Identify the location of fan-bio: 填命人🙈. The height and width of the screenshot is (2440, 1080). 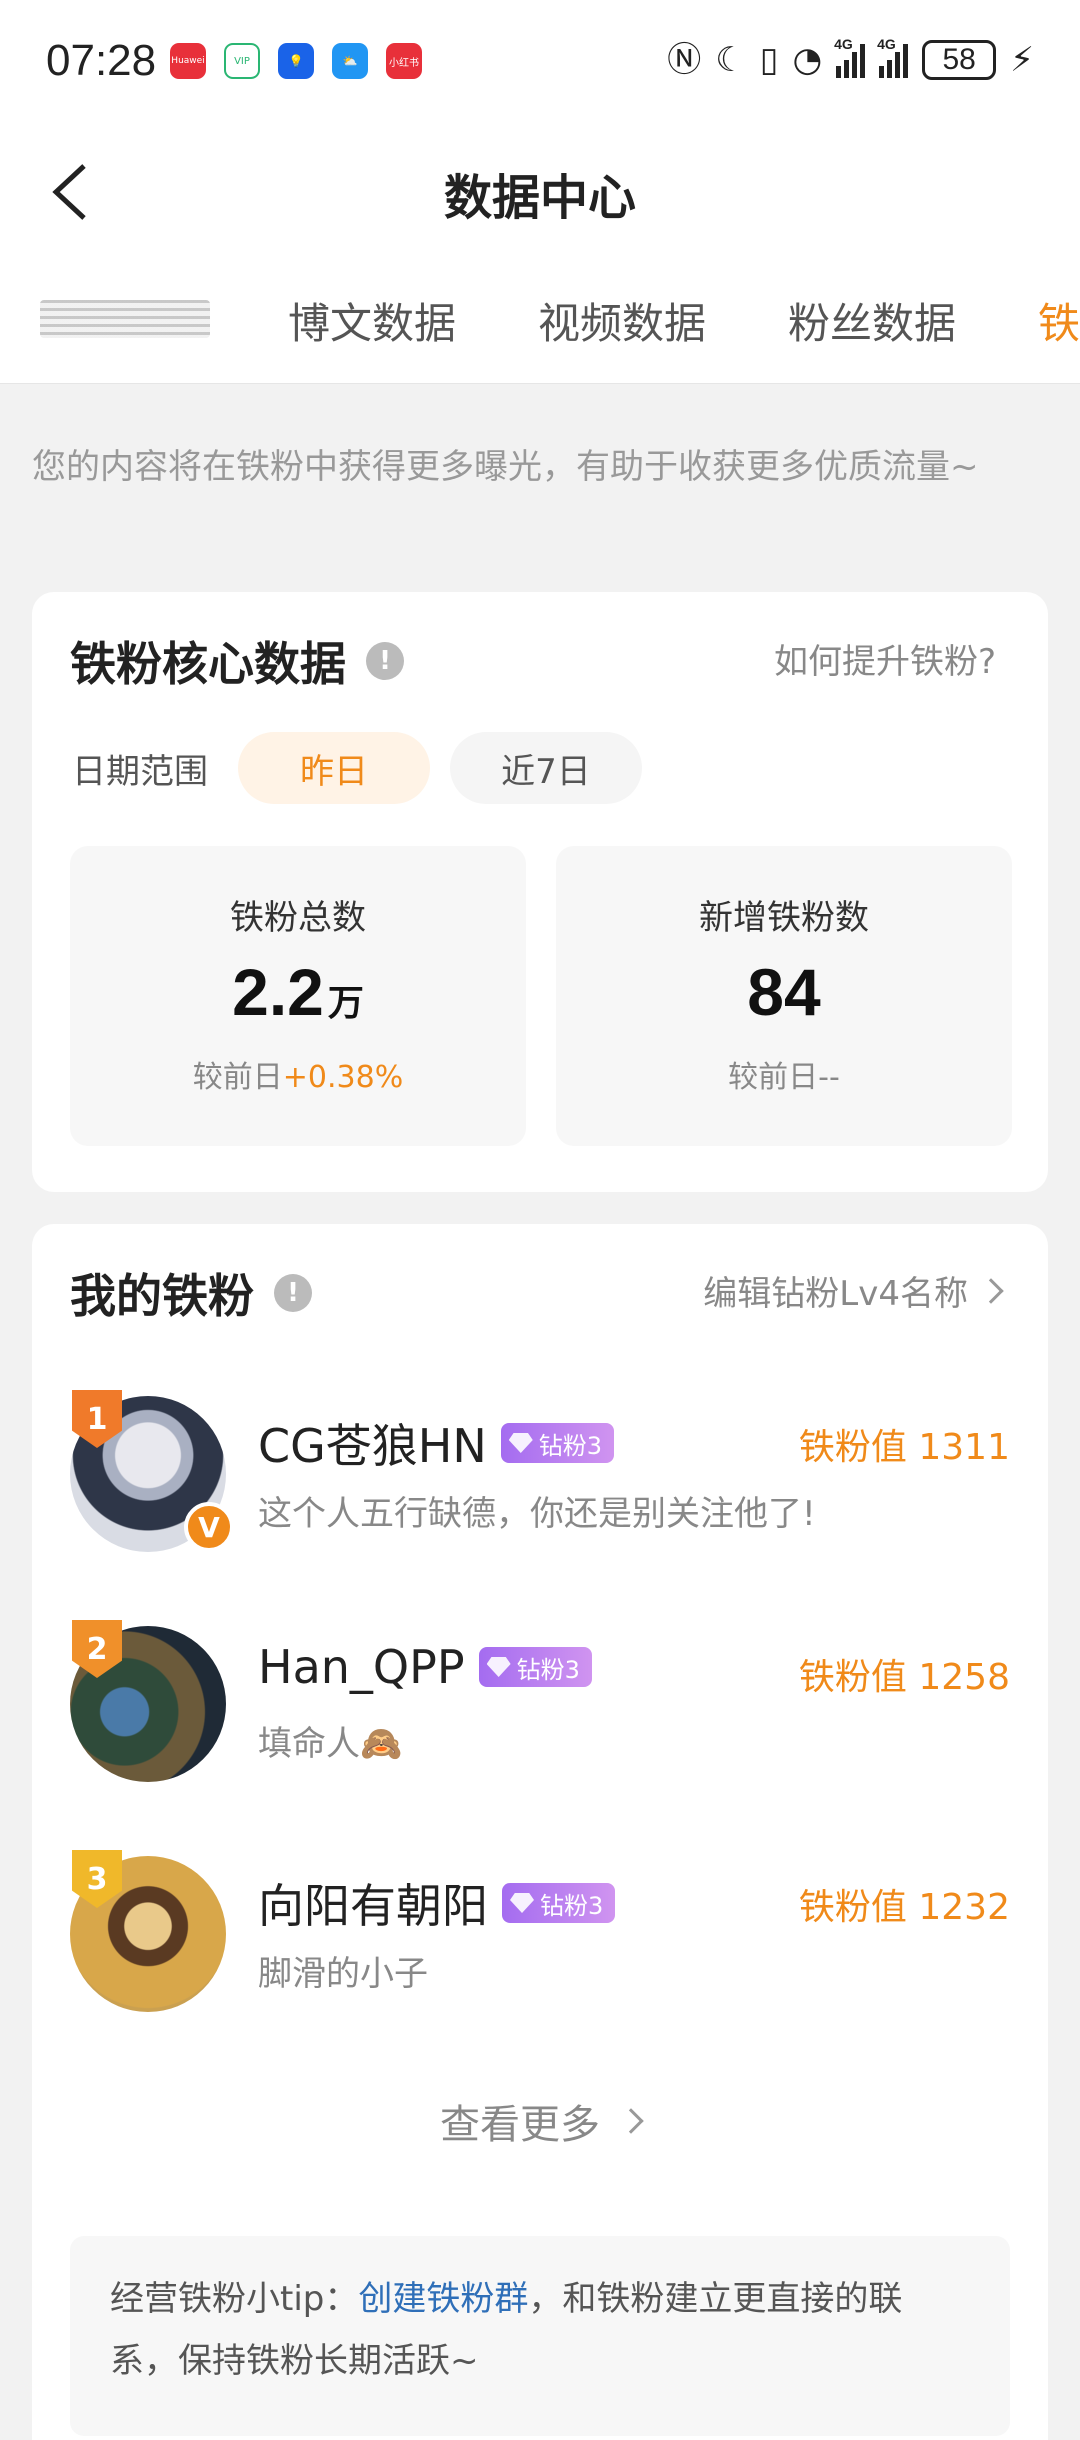
(330, 1744).